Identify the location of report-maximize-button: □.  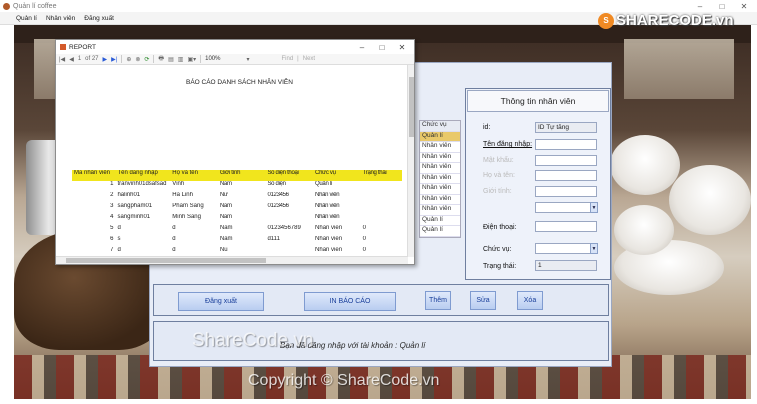
(382, 47).